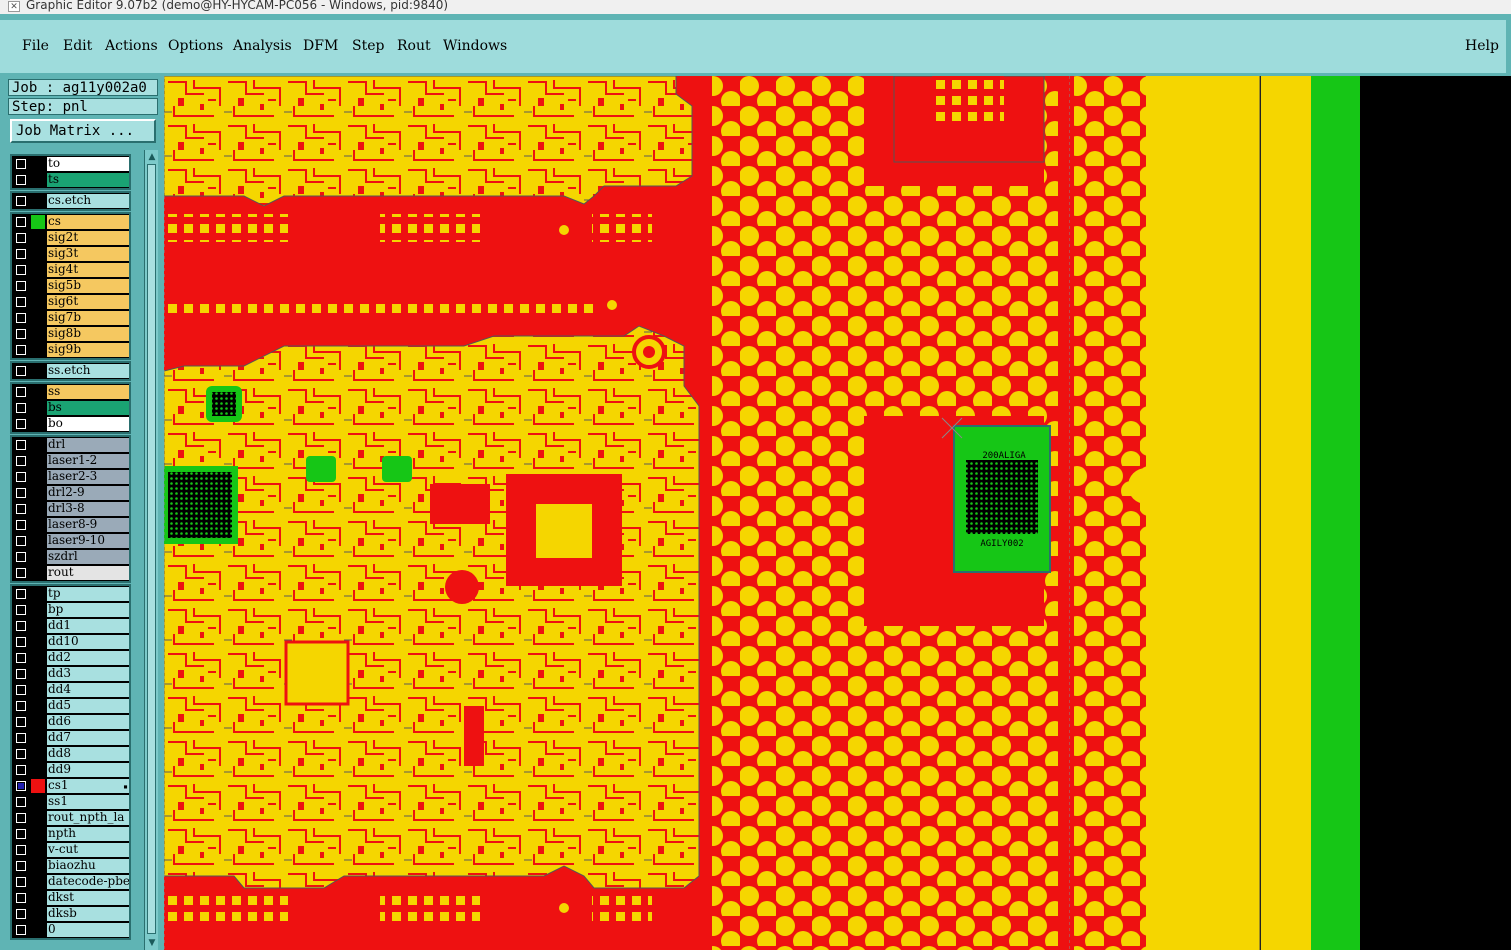 This screenshot has width=1511, height=950. Describe the element at coordinates (88, 818) in the screenshot. I see `layer-name: rout_npth_la` at that location.